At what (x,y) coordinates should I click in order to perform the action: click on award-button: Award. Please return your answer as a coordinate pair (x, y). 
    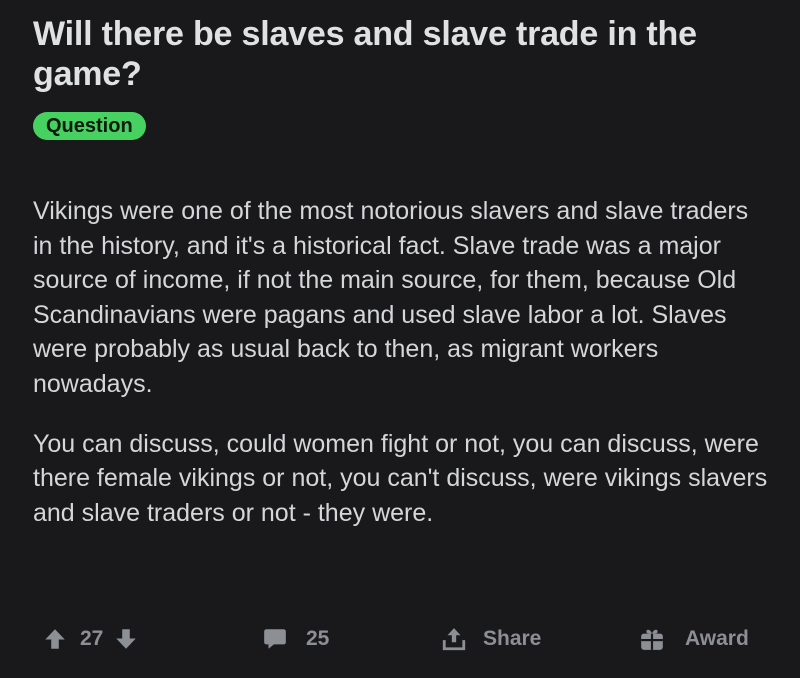
    Looking at the image, I should click on (694, 639).